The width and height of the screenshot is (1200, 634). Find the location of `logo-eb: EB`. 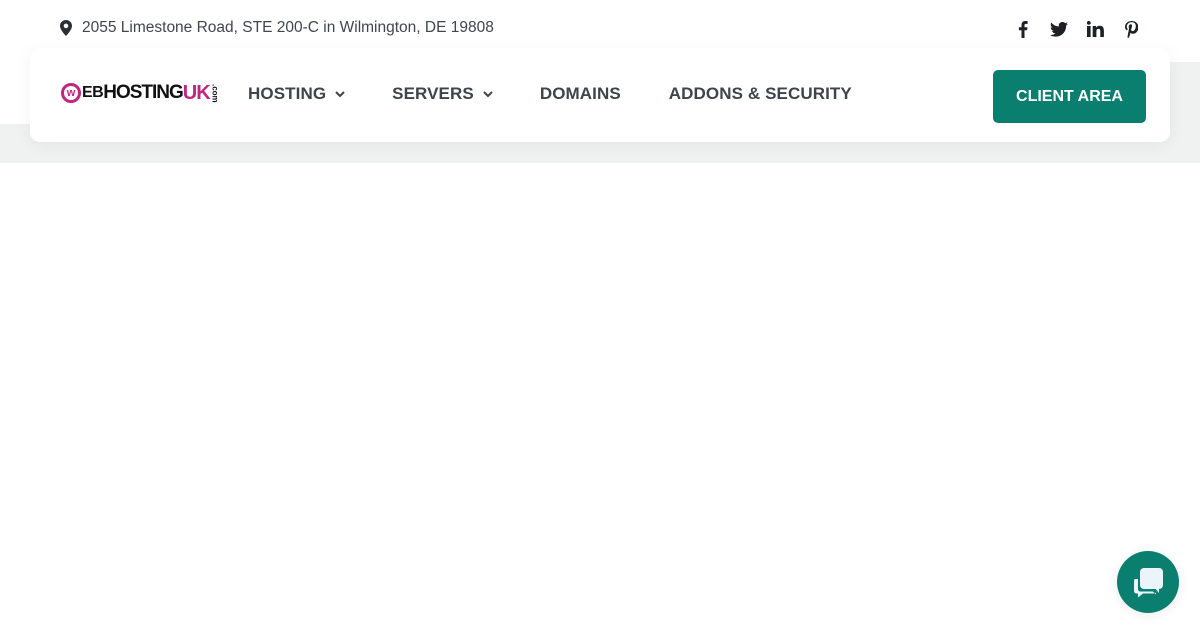

logo-eb: EB is located at coordinates (93, 92).